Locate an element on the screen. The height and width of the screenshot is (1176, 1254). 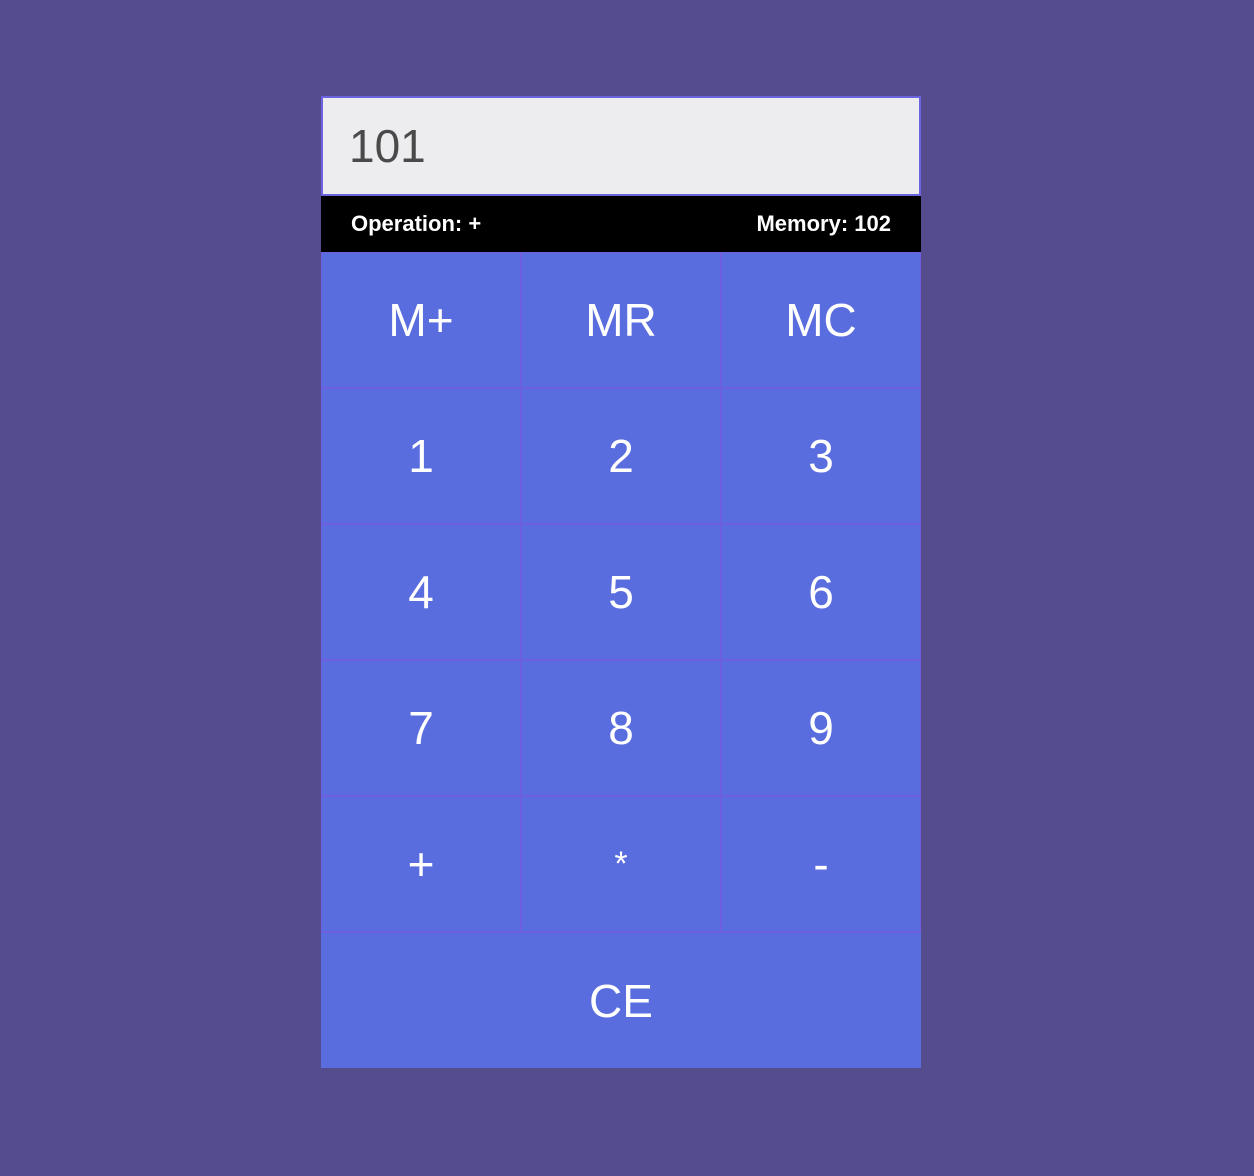
digit-7-button: 7 is located at coordinates (421, 728).